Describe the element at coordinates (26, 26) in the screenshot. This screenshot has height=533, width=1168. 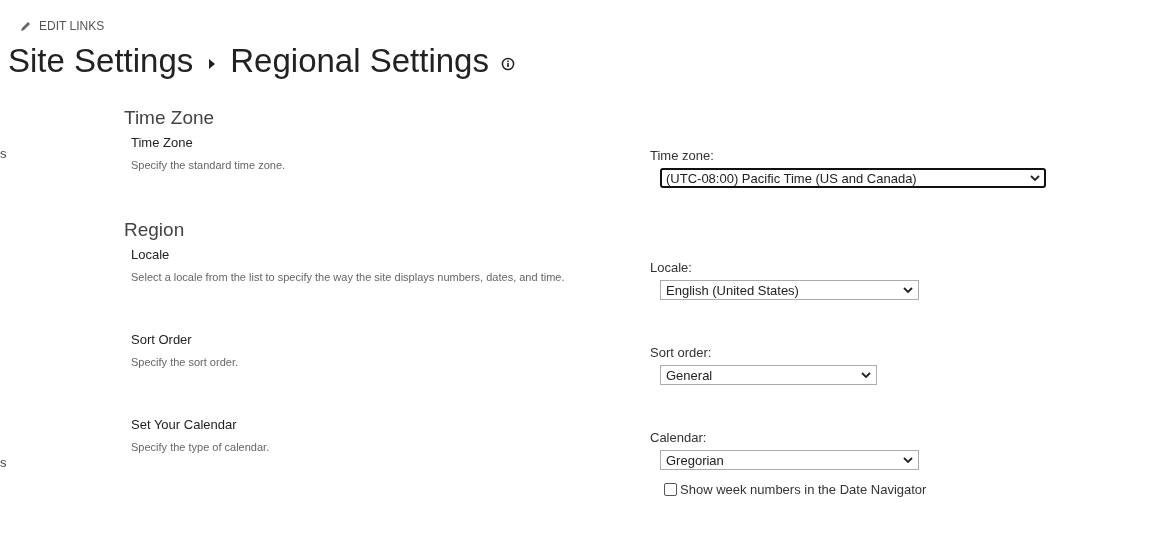
I see `pencil-icon` at that location.